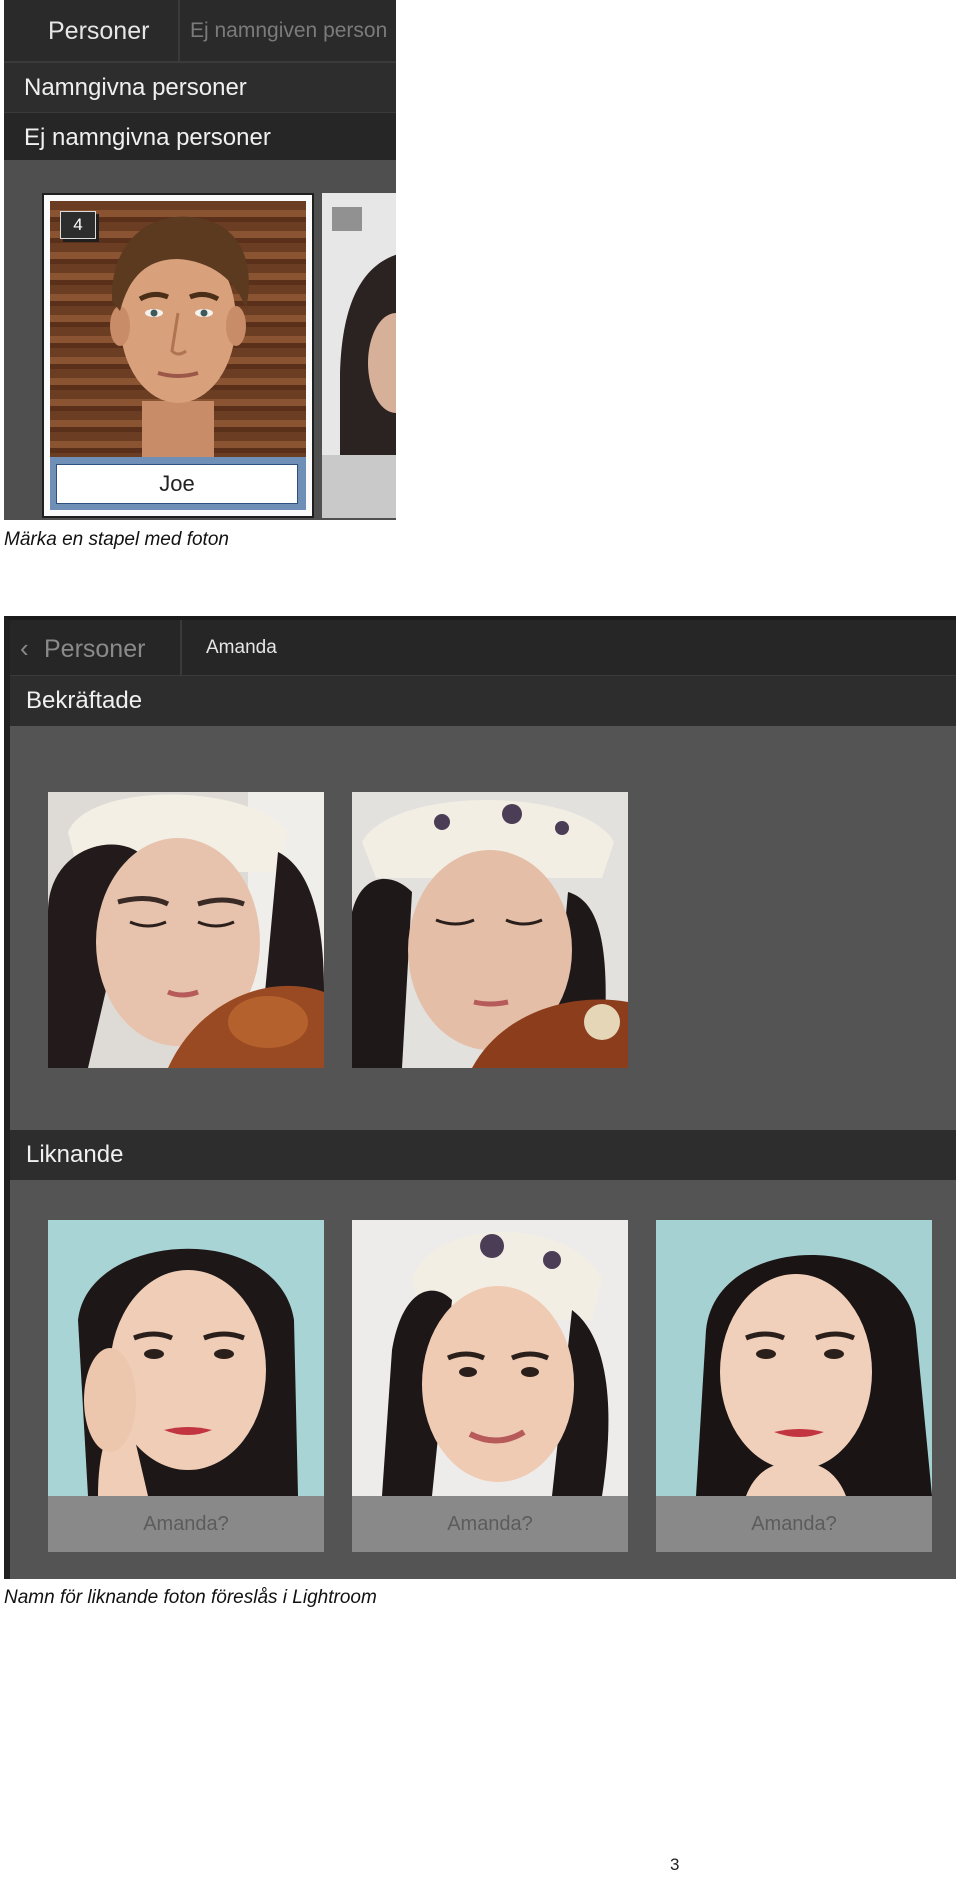 The height and width of the screenshot is (1879, 960). I want to click on tab-unnamed-person: Ej namngiven person, so click(288, 31).